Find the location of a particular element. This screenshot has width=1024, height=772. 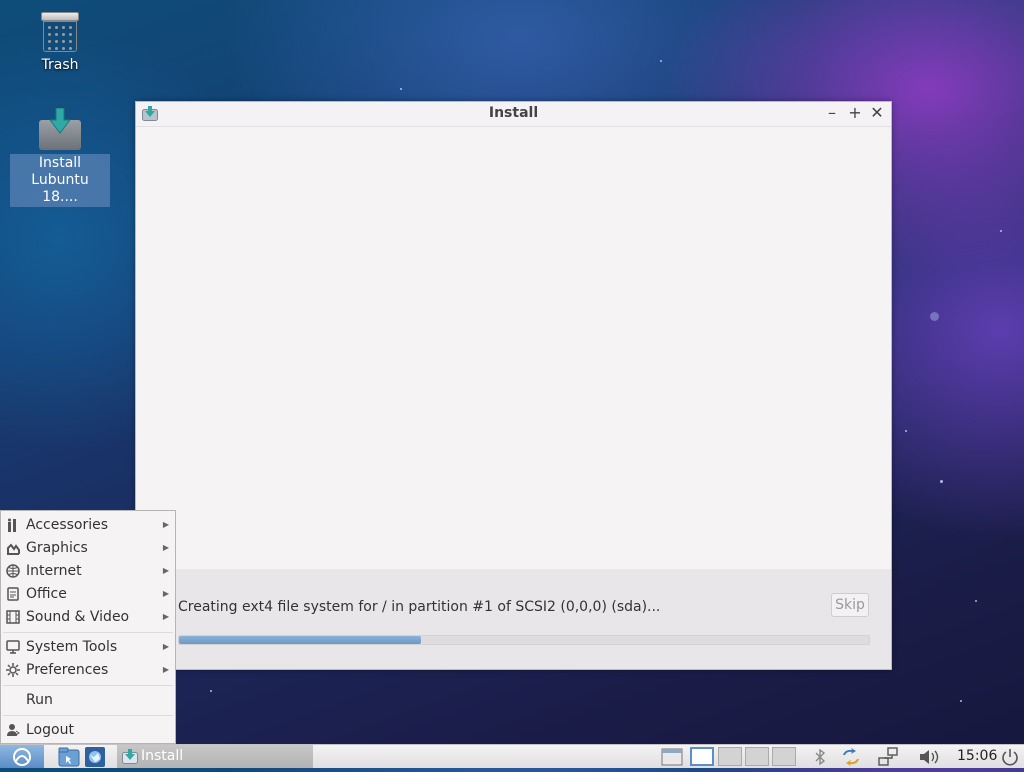

office-icon is located at coordinates (13, 594).